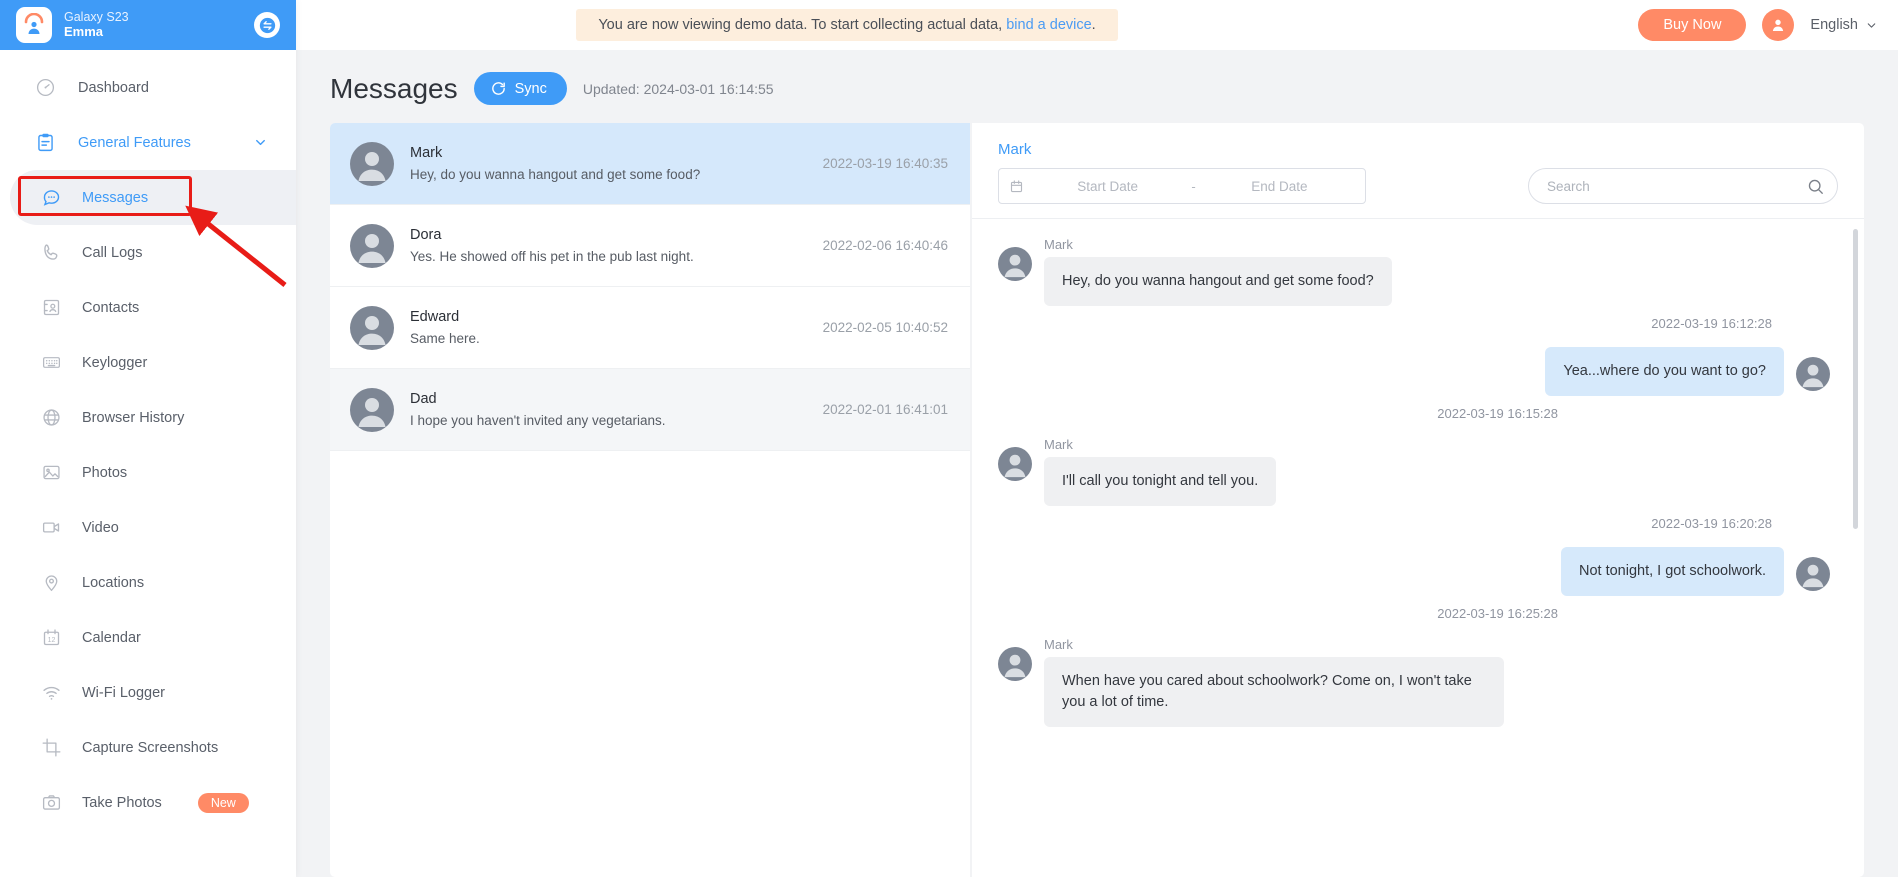 Image resolution: width=1898 pixels, height=877 pixels. Describe the element at coordinates (267, 25) in the screenshot. I see `switch-device-icon` at that location.